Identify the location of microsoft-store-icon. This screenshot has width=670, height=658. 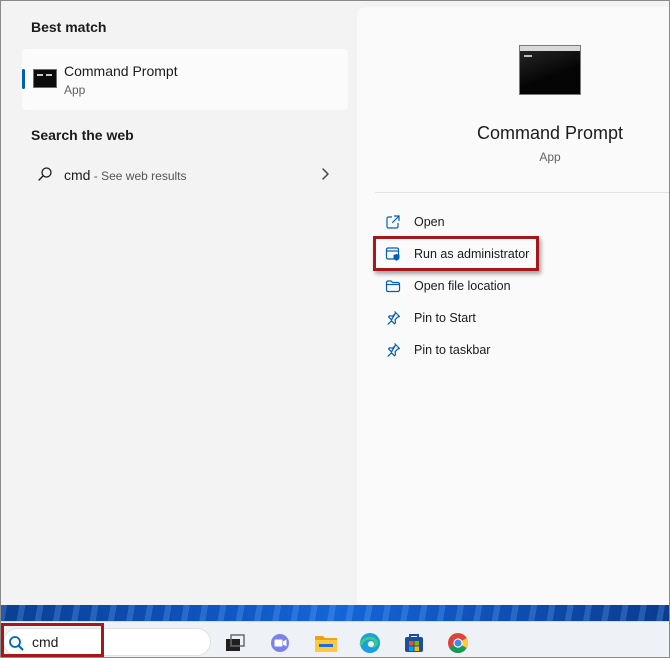
(414, 643).